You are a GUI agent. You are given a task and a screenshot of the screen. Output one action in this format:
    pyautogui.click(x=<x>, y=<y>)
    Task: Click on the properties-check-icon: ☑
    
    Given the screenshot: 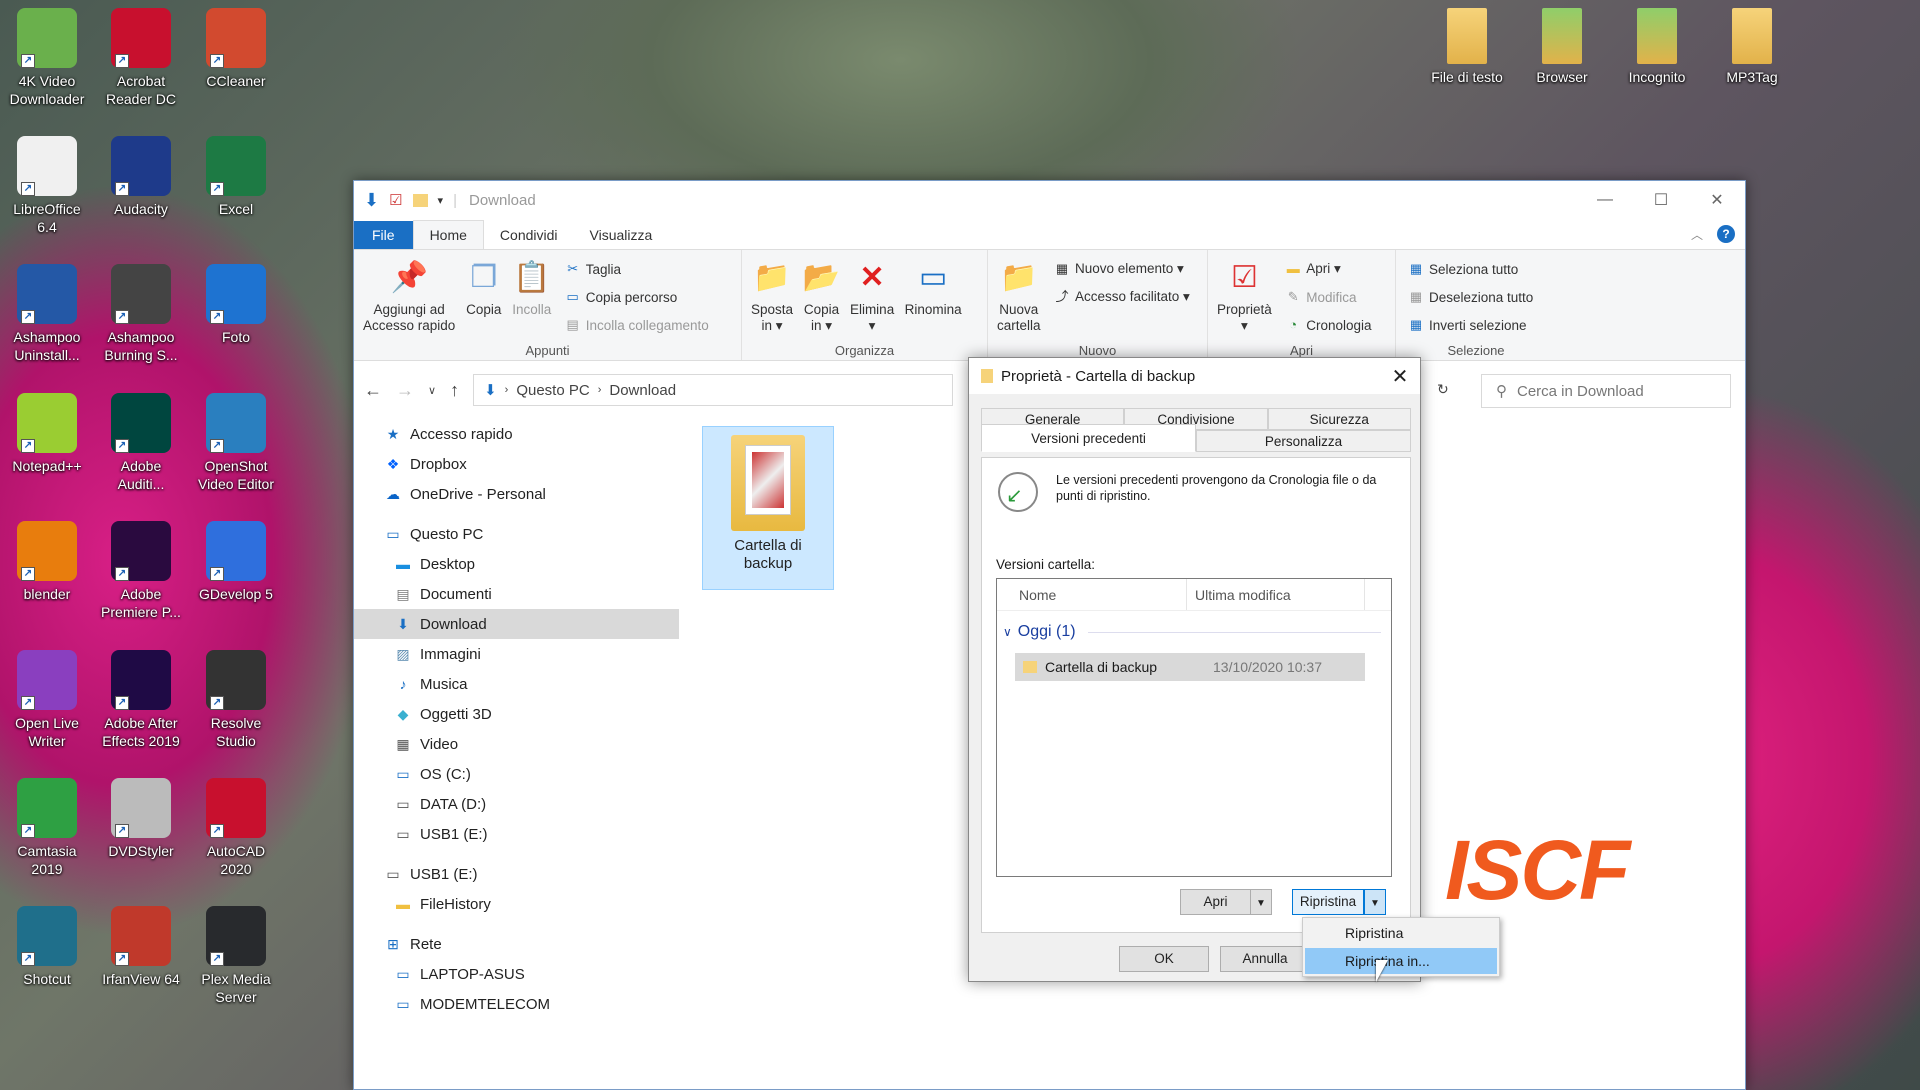 What is the action you would take?
    pyautogui.click(x=395, y=200)
    